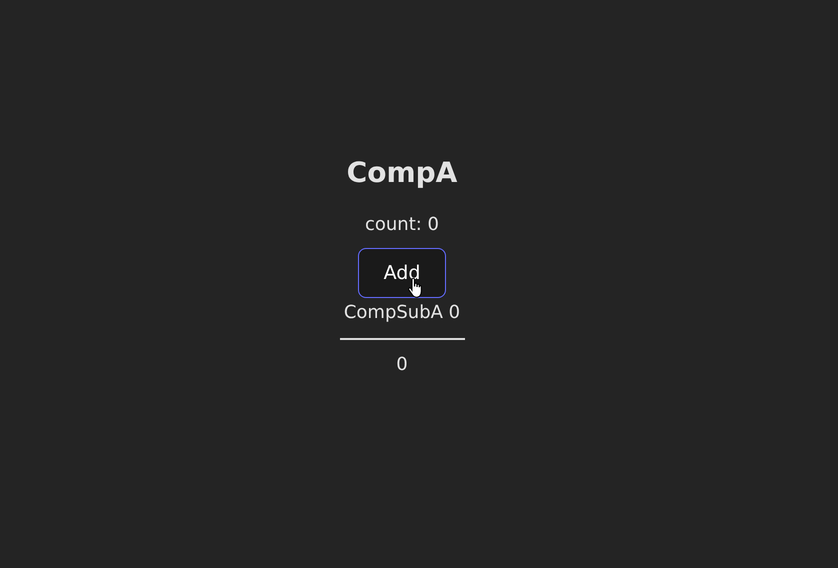 Image resolution: width=838 pixels, height=568 pixels. I want to click on value-text: 0, so click(402, 365).